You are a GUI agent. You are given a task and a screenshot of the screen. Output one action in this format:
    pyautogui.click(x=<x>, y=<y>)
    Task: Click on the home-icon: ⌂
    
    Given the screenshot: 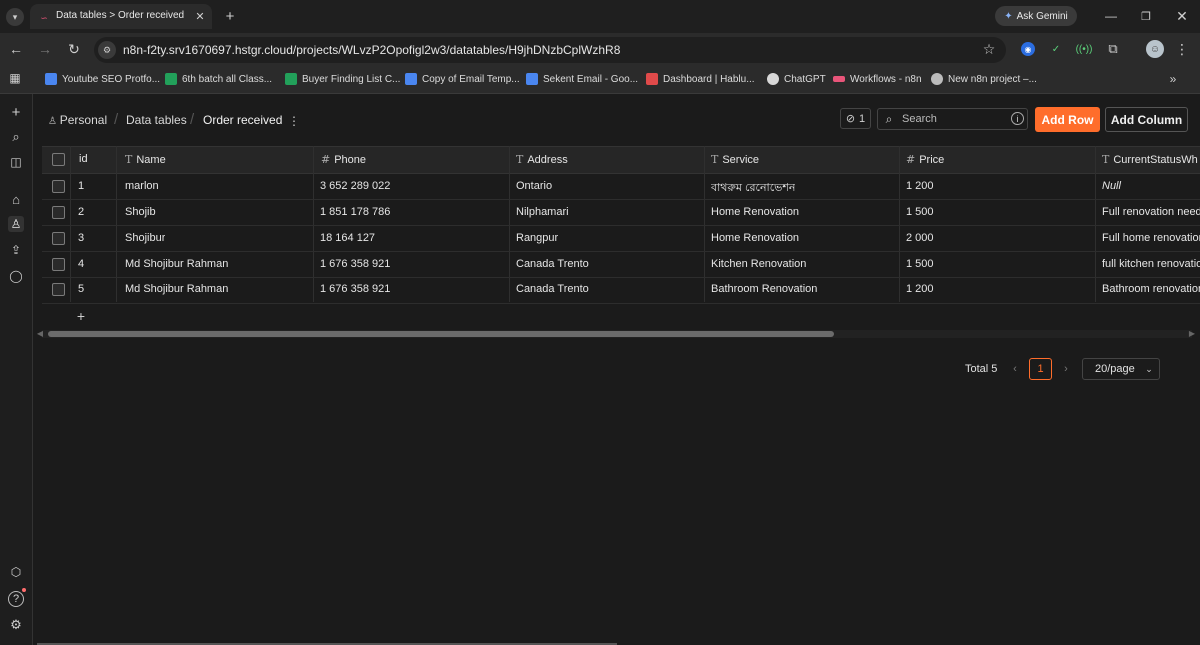 What is the action you would take?
    pyautogui.click(x=16, y=199)
    